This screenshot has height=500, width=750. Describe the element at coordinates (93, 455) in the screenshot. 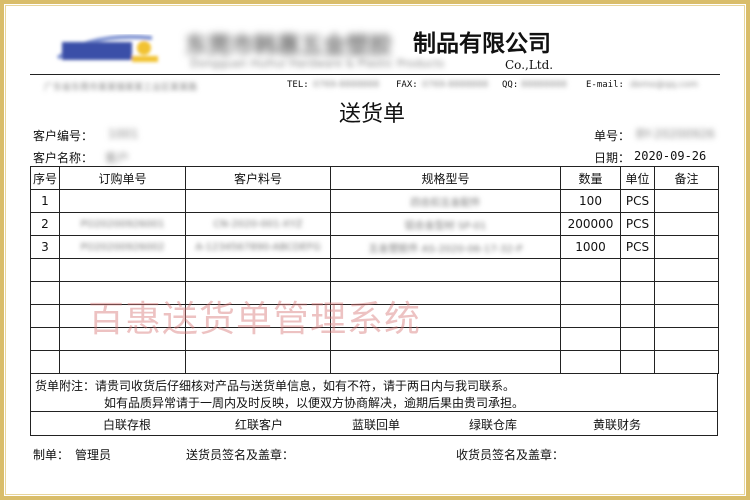

I see `maker-value: 管理员` at that location.